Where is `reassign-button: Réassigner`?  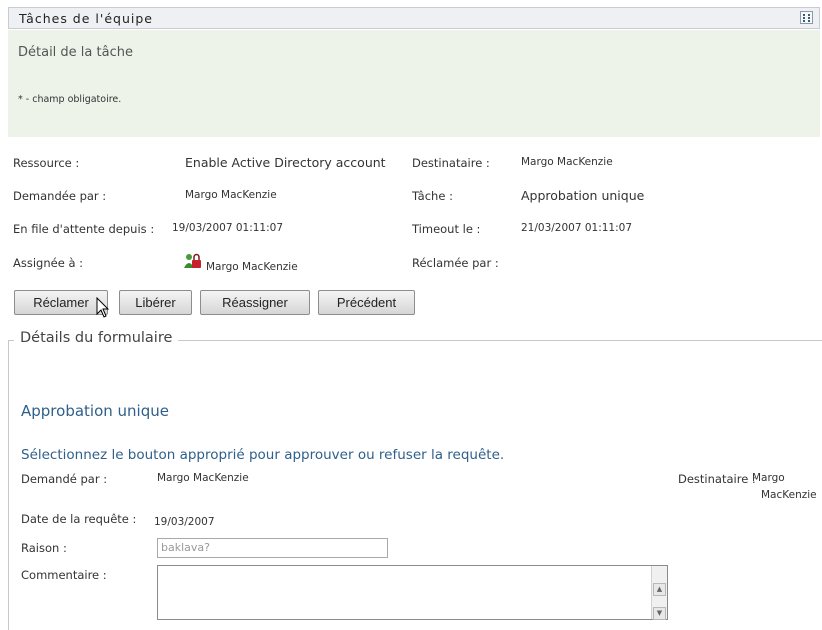 reassign-button: Réassigner is located at coordinates (255, 302).